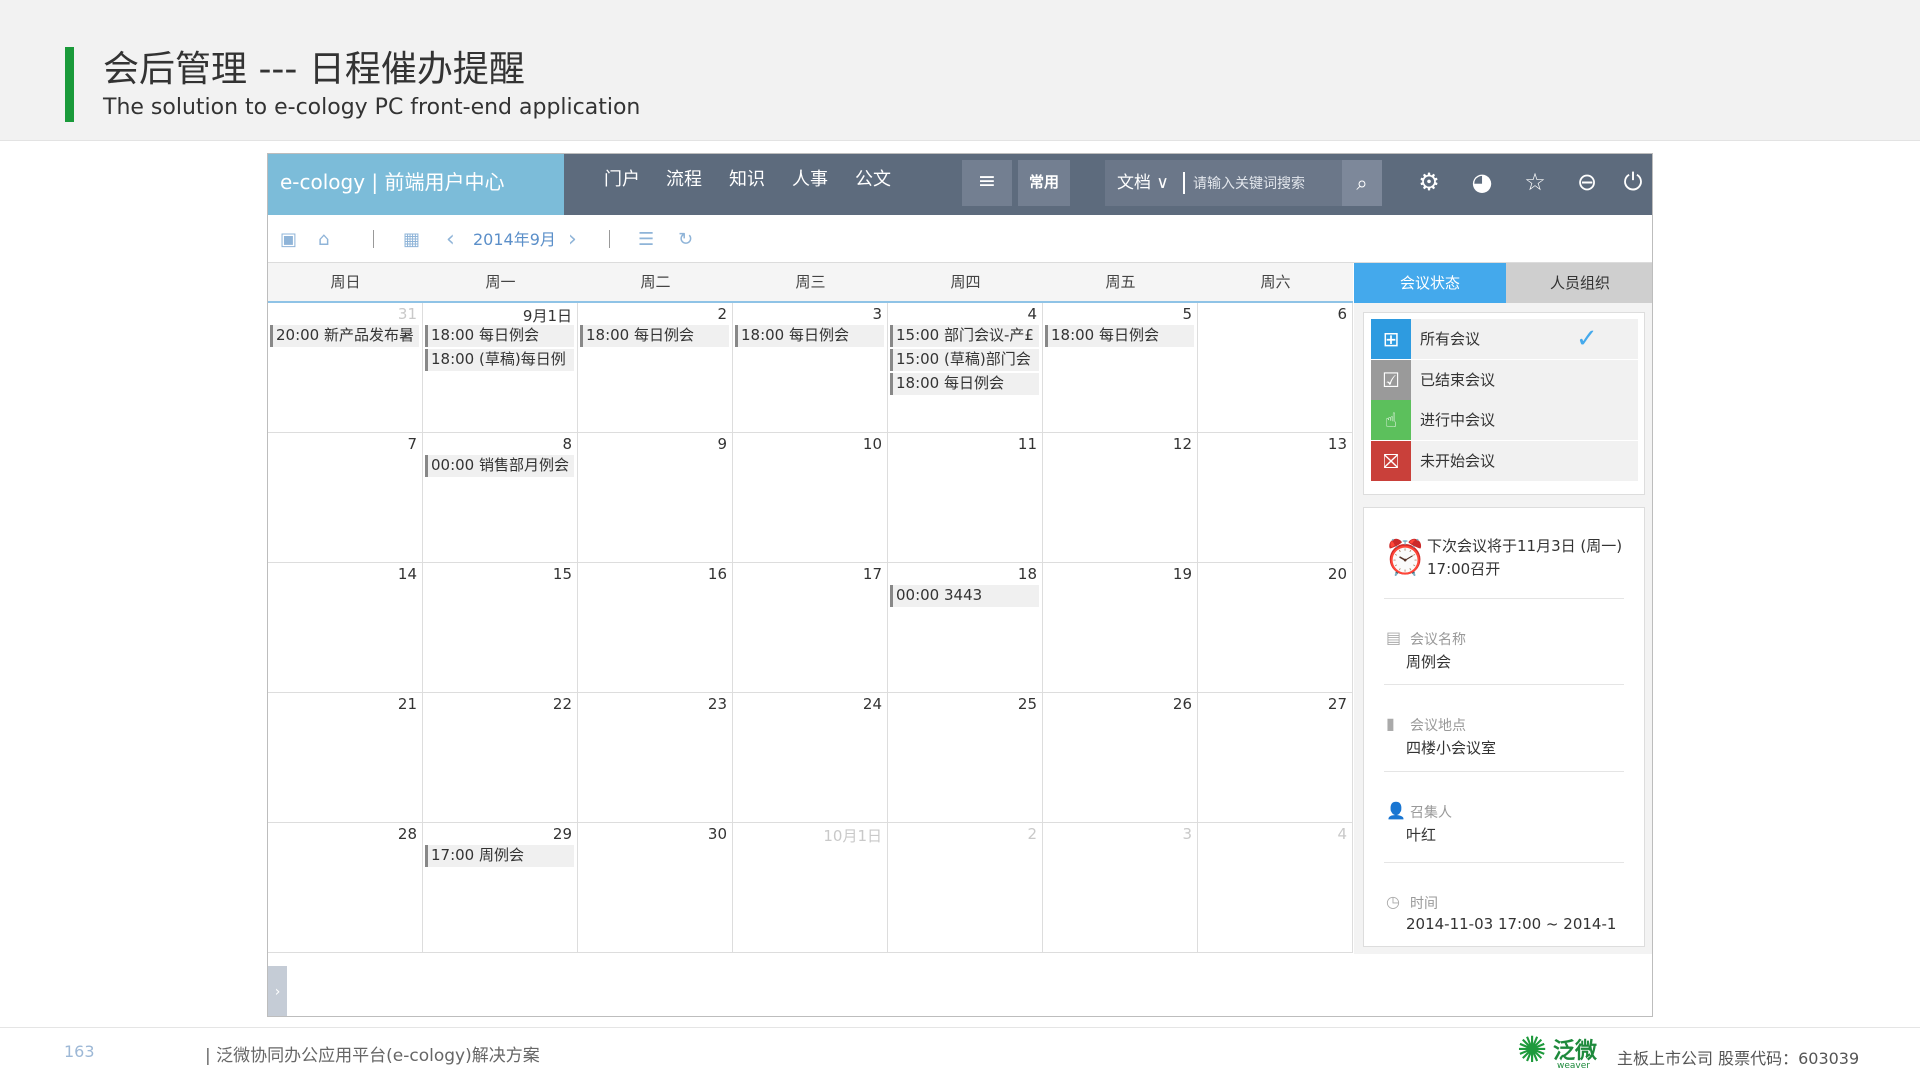 The image size is (1920, 1080). Describe the element at coordinates (1587, 182) in the screenshot. I see `more-icon: ⊖` at that location.